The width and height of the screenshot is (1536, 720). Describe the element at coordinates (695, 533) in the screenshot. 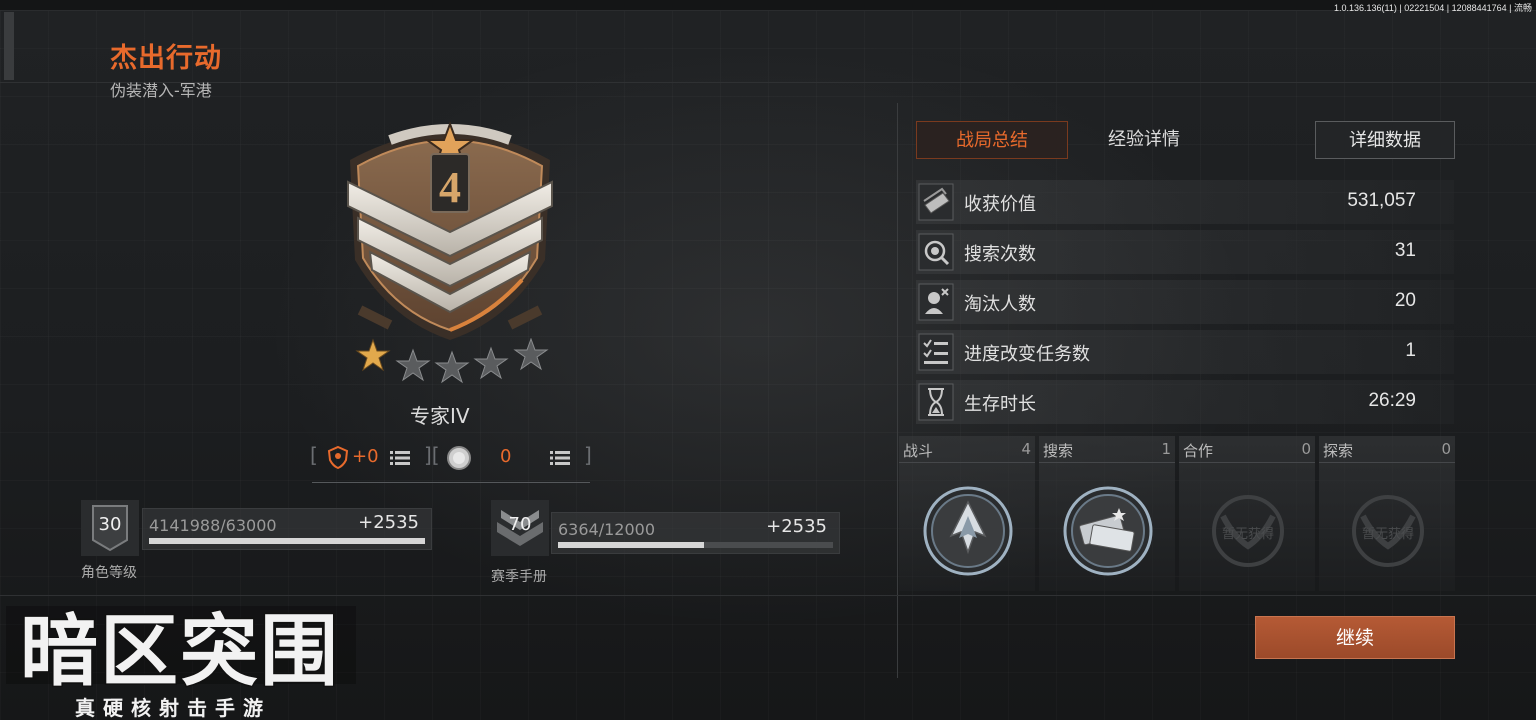

I see `season-xp-bar: 6364/12000 +2535` at that location.